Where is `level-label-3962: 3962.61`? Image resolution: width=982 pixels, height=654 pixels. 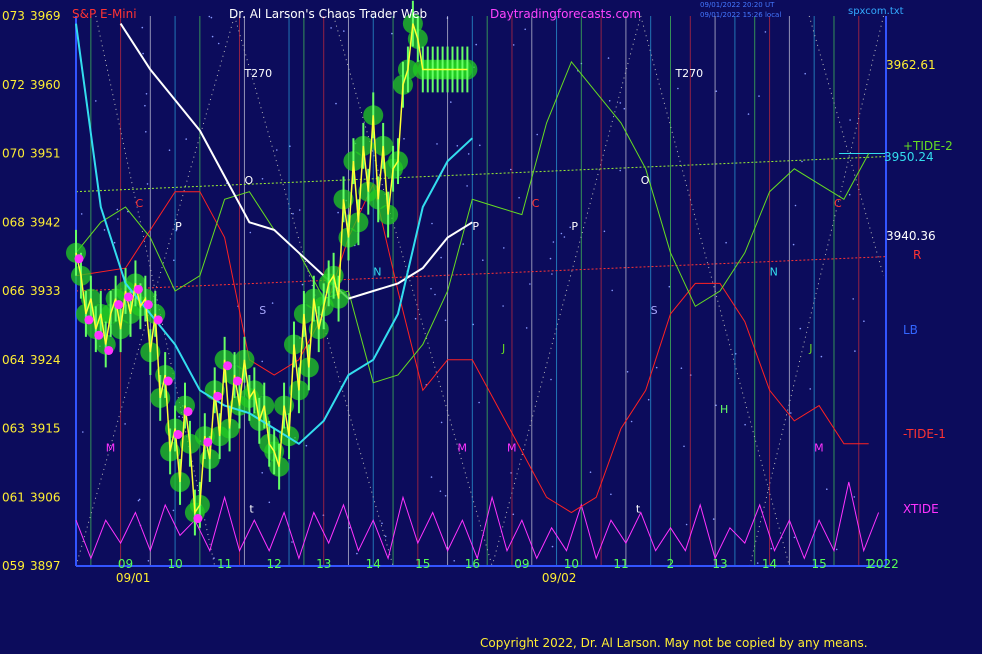
level-label-3962: 3962.61 is located at coordinates (911, 65).